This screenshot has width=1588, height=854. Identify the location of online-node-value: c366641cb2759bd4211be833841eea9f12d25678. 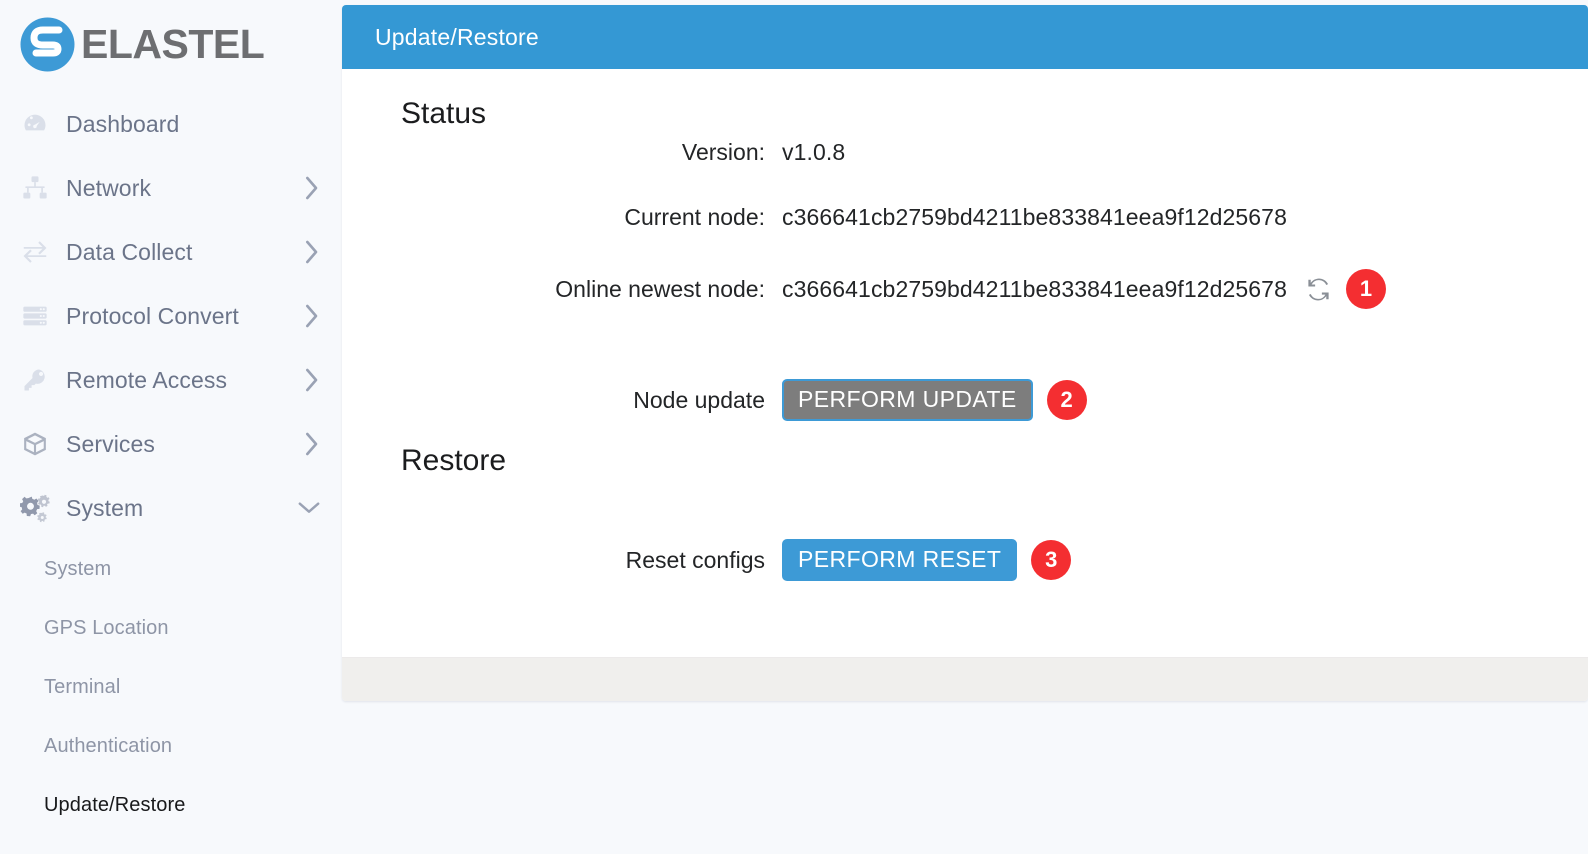
(1034, 288).